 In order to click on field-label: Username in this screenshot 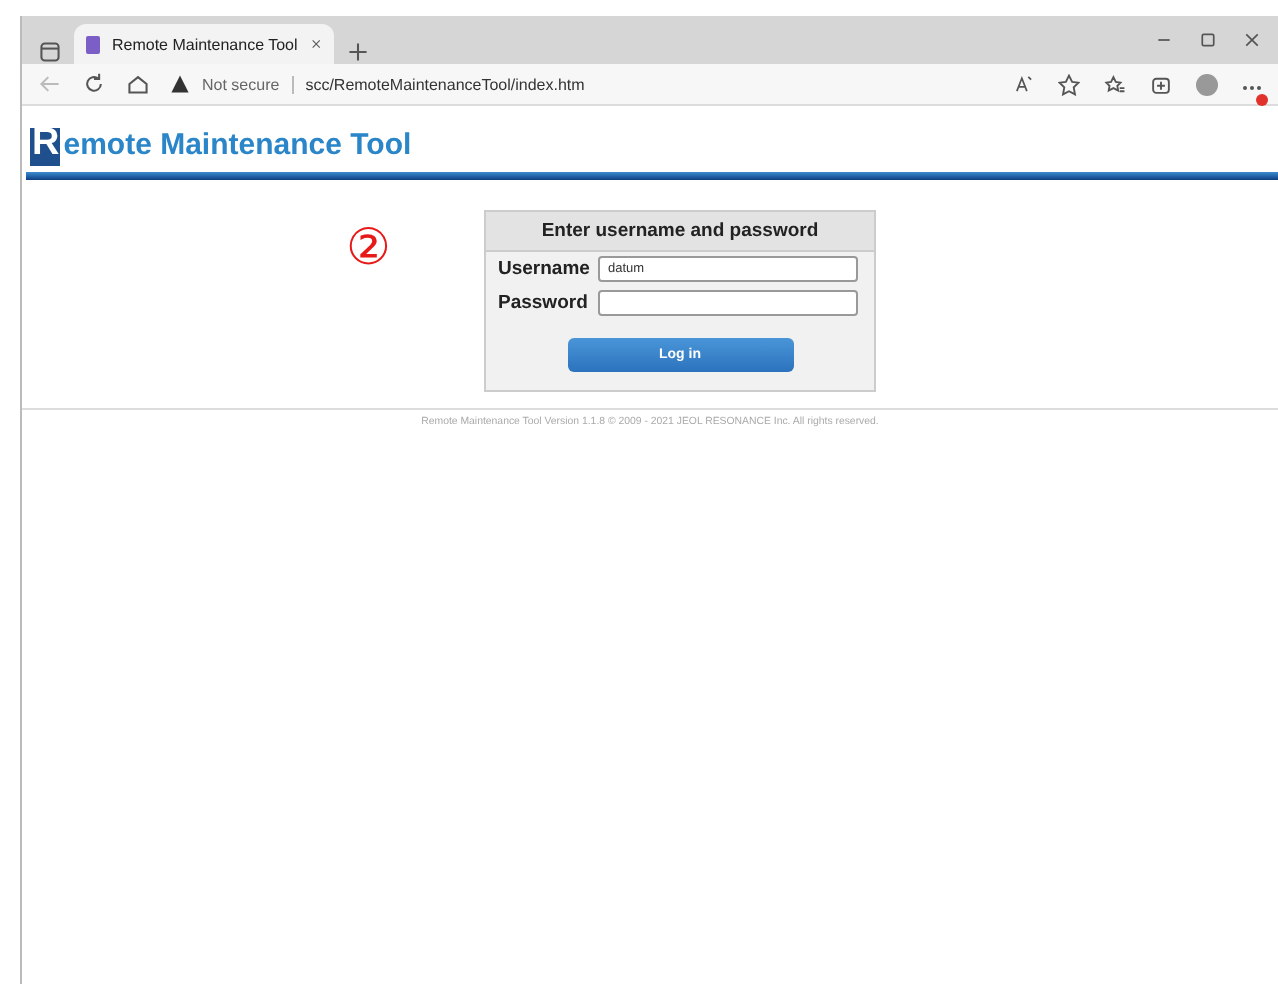, I will do `click(542, 269)`.